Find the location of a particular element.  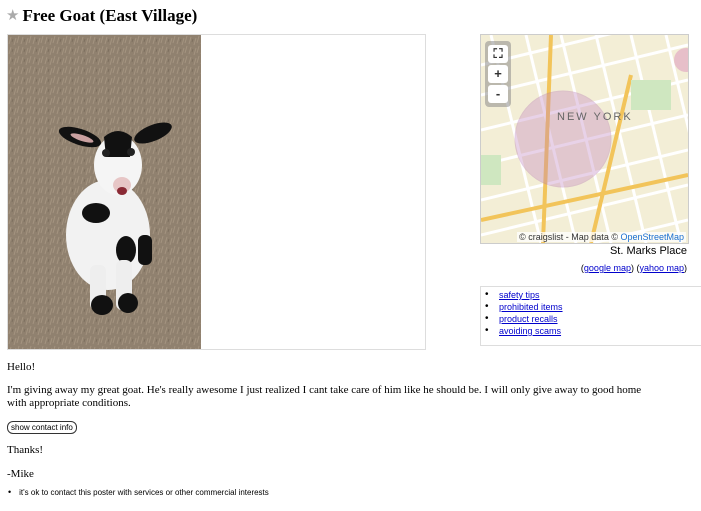

zoom-out-button: - is located at coordinates (498, 94).